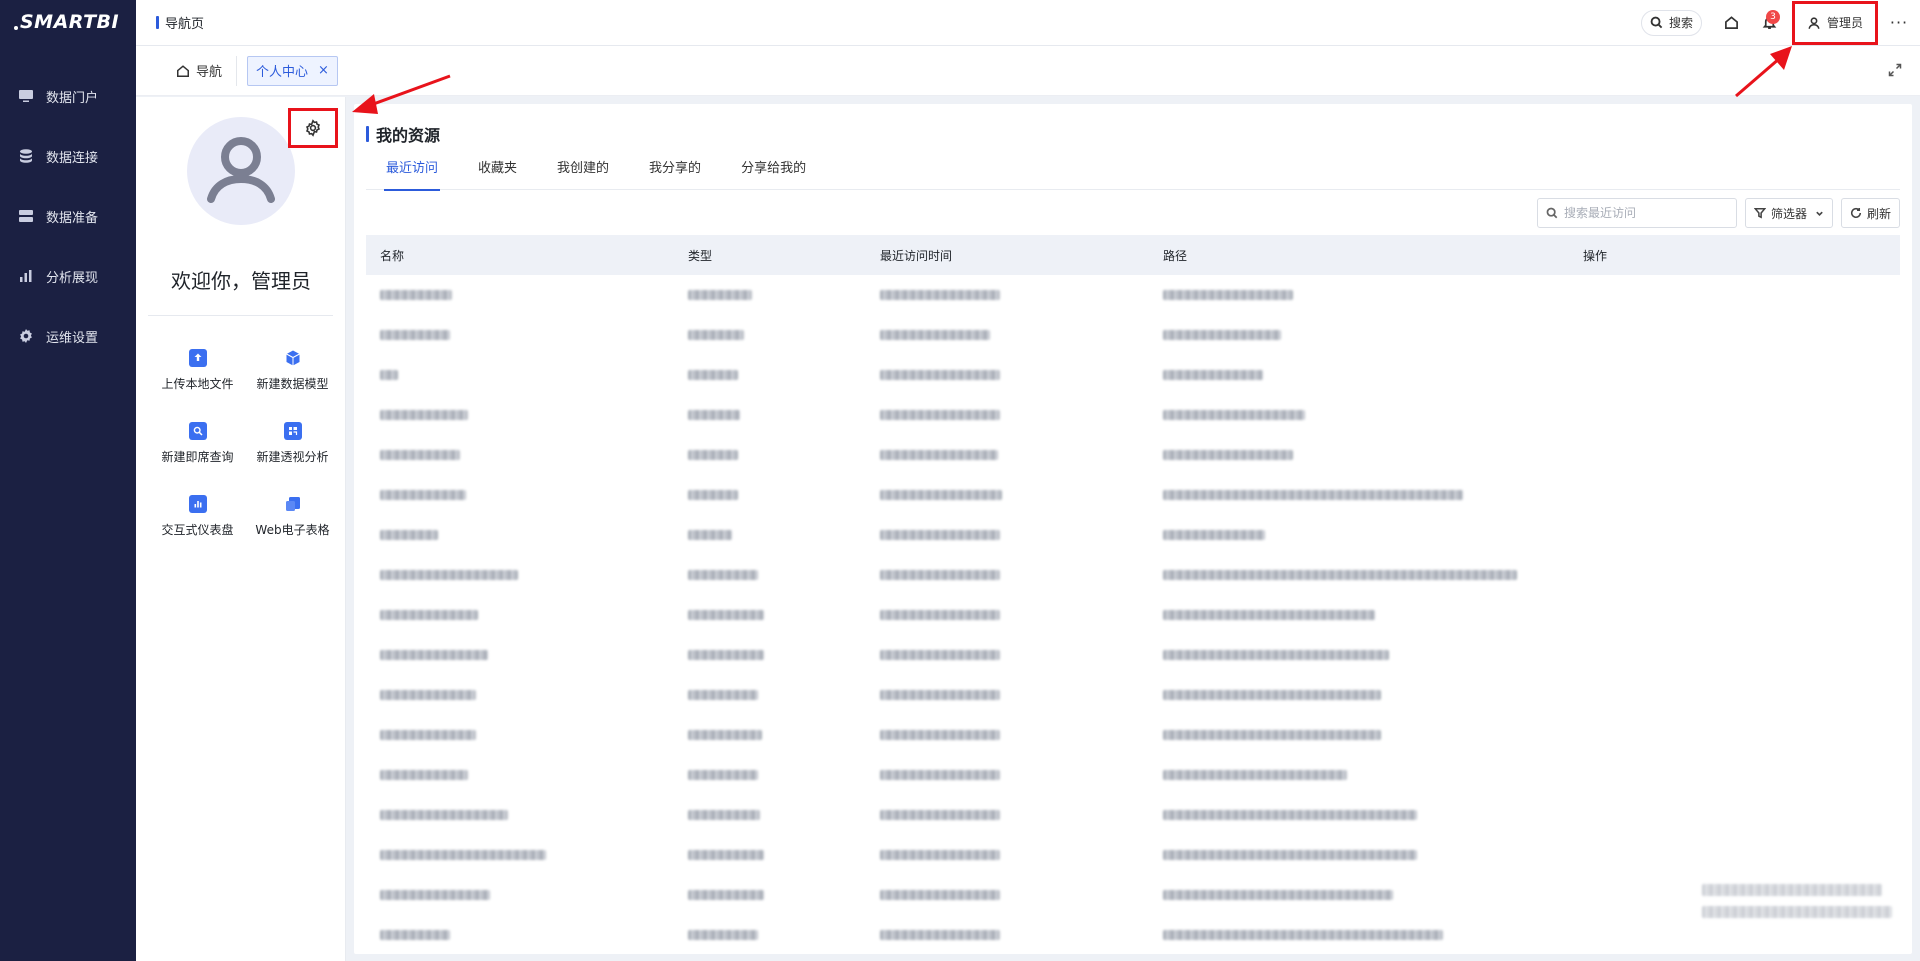 The image size is (1920, 961). What do you see at coordinates (313, 128) in the screenshot?
I see `profile-settings-button` at bounding box center [313, 128].